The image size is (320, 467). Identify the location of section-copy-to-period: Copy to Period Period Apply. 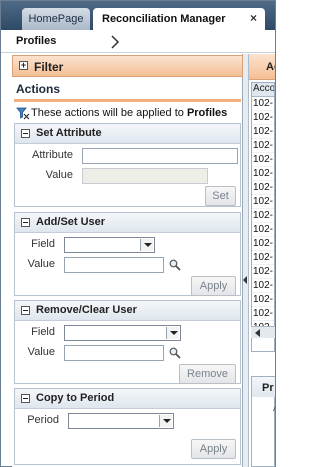
(127, 426).